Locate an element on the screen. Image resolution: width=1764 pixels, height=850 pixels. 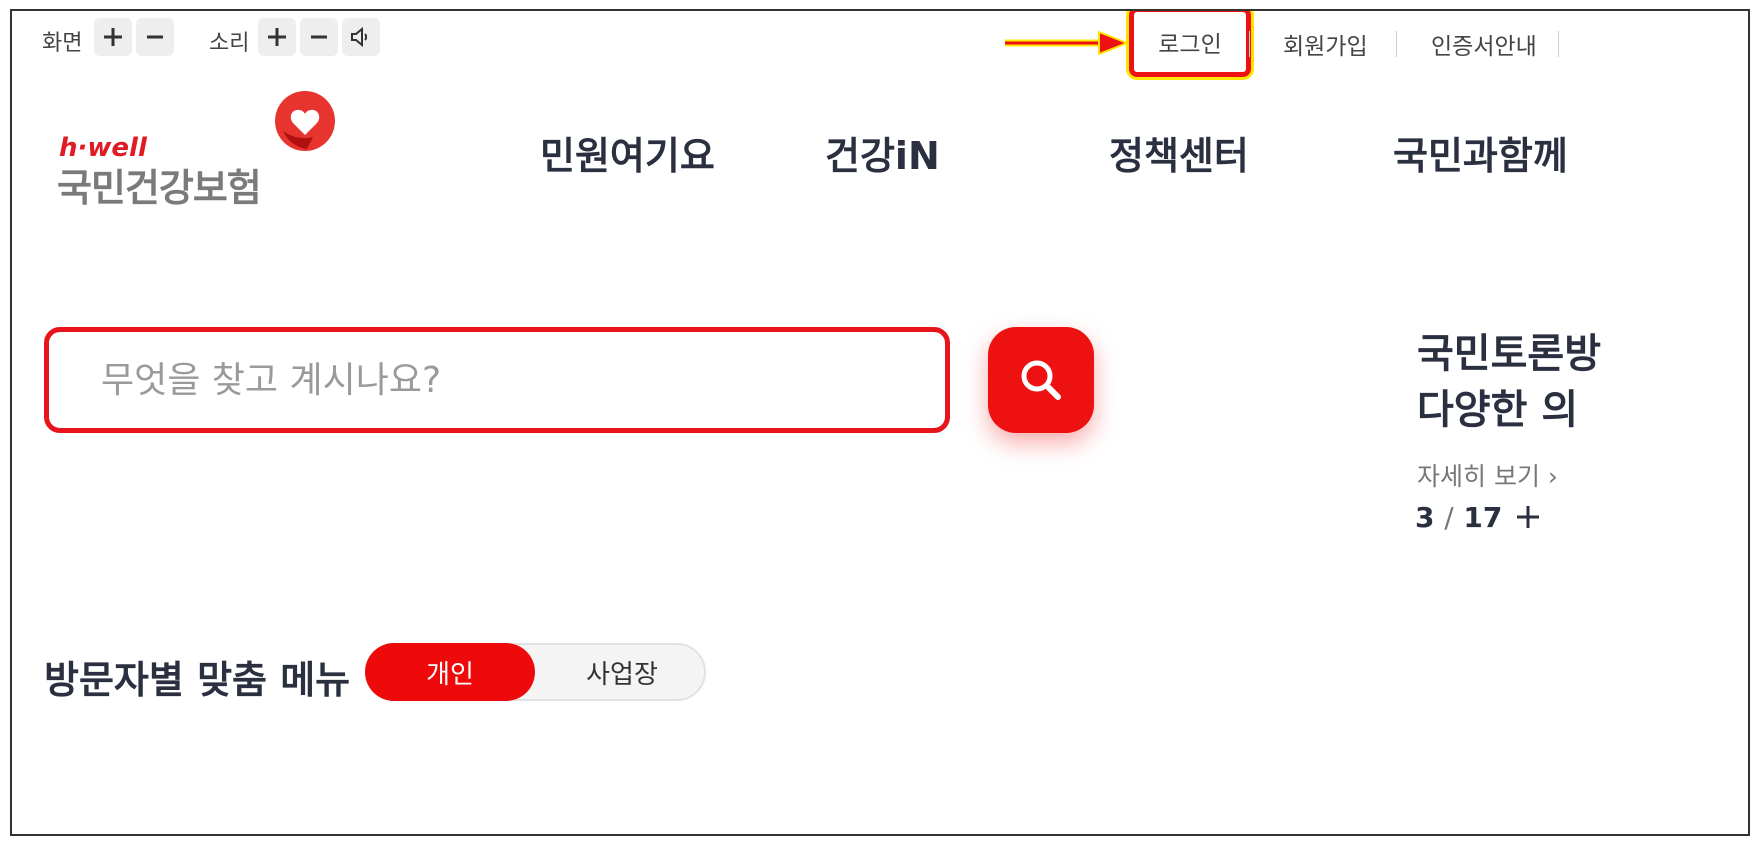
search-icon is located at coordinates (1041, 380).